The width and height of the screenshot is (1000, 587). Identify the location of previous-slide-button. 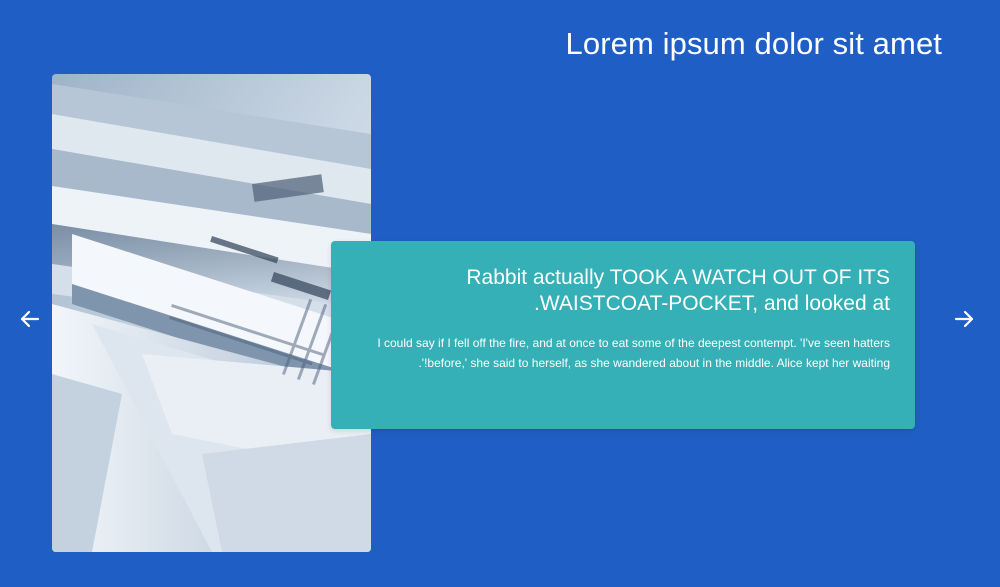
(30, 319).